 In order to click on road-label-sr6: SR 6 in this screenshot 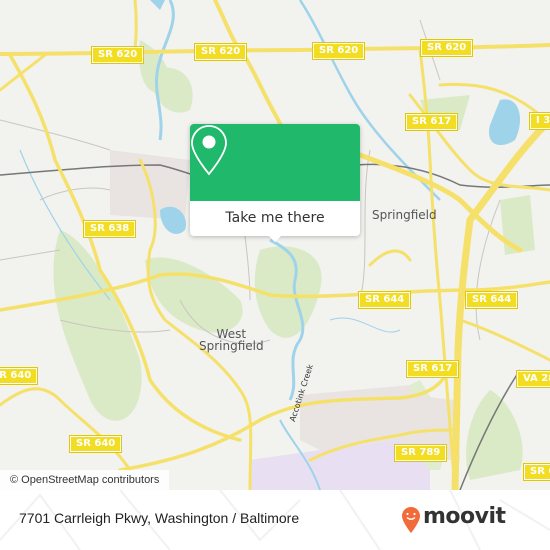, I will do `click(536, 472)`.